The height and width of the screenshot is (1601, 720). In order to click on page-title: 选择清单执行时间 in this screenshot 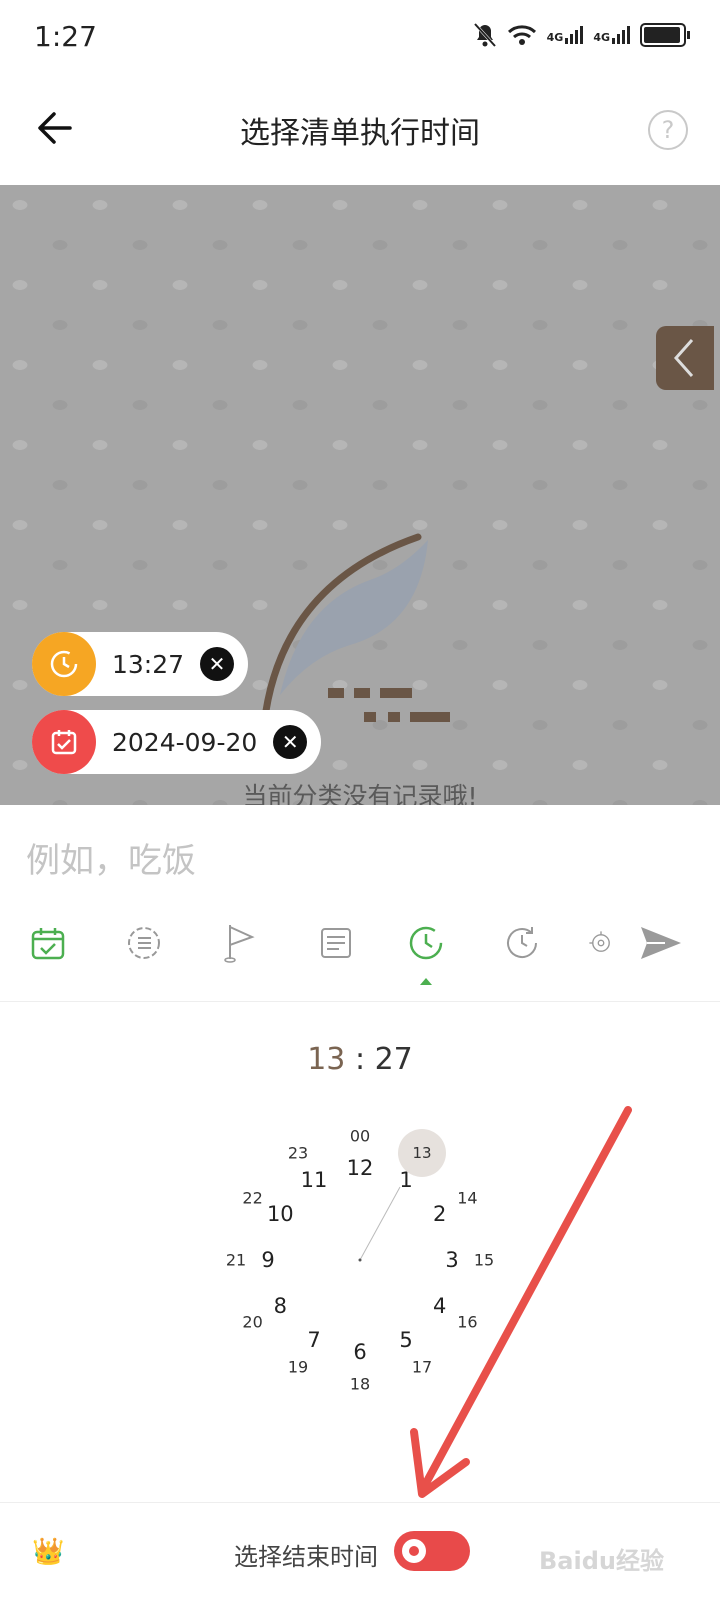, I will do `click(360, 133)`.